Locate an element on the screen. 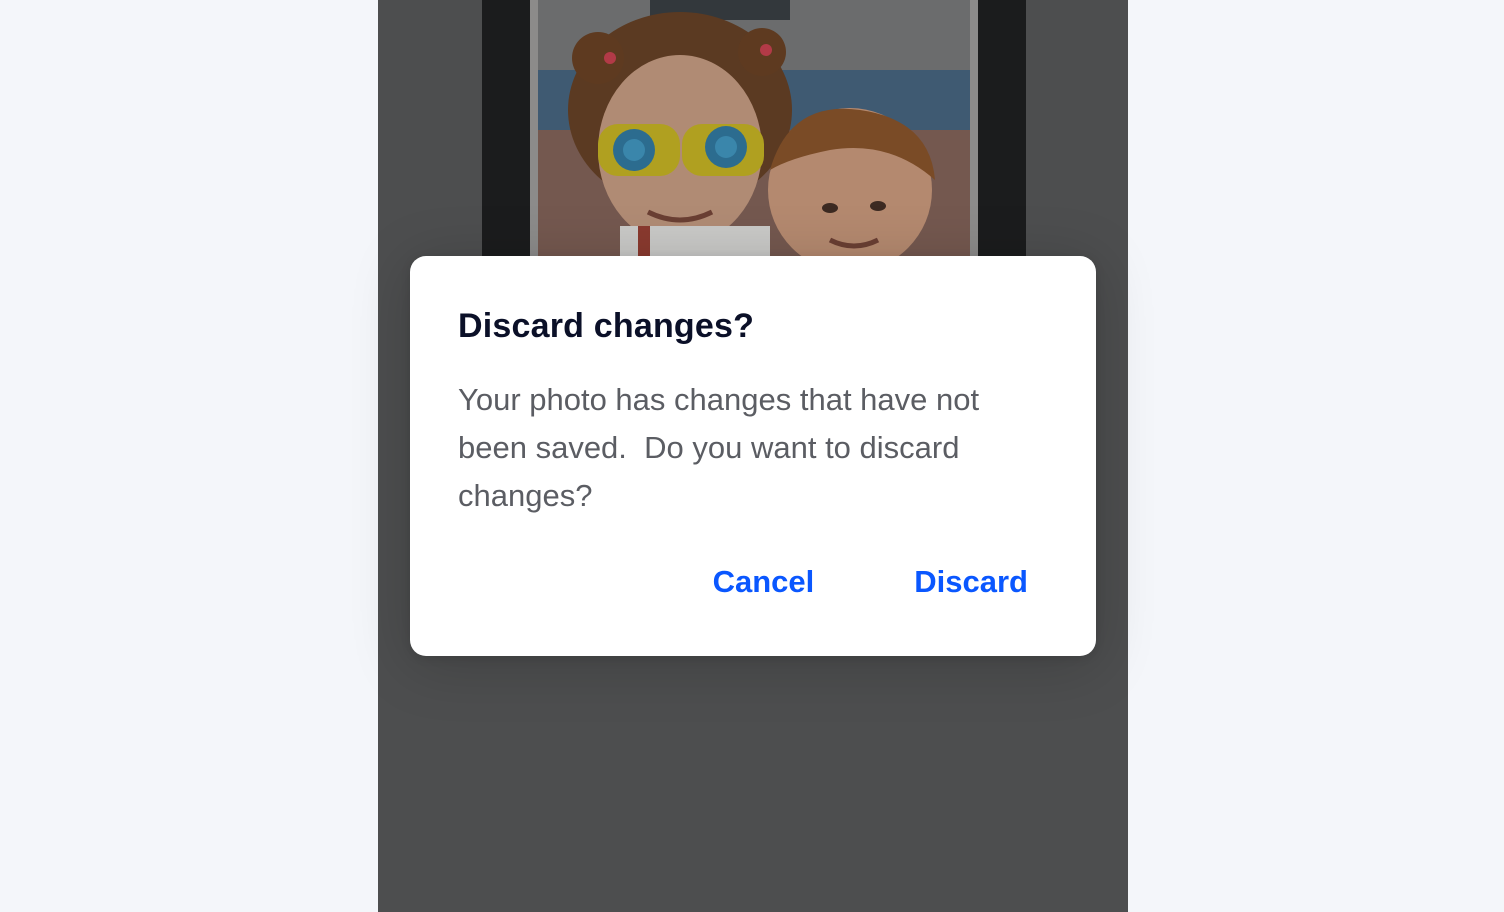 This screenshot has height=912, width=1504. dialog-actions: Cancel Discard is located at coordinates (870, 582).